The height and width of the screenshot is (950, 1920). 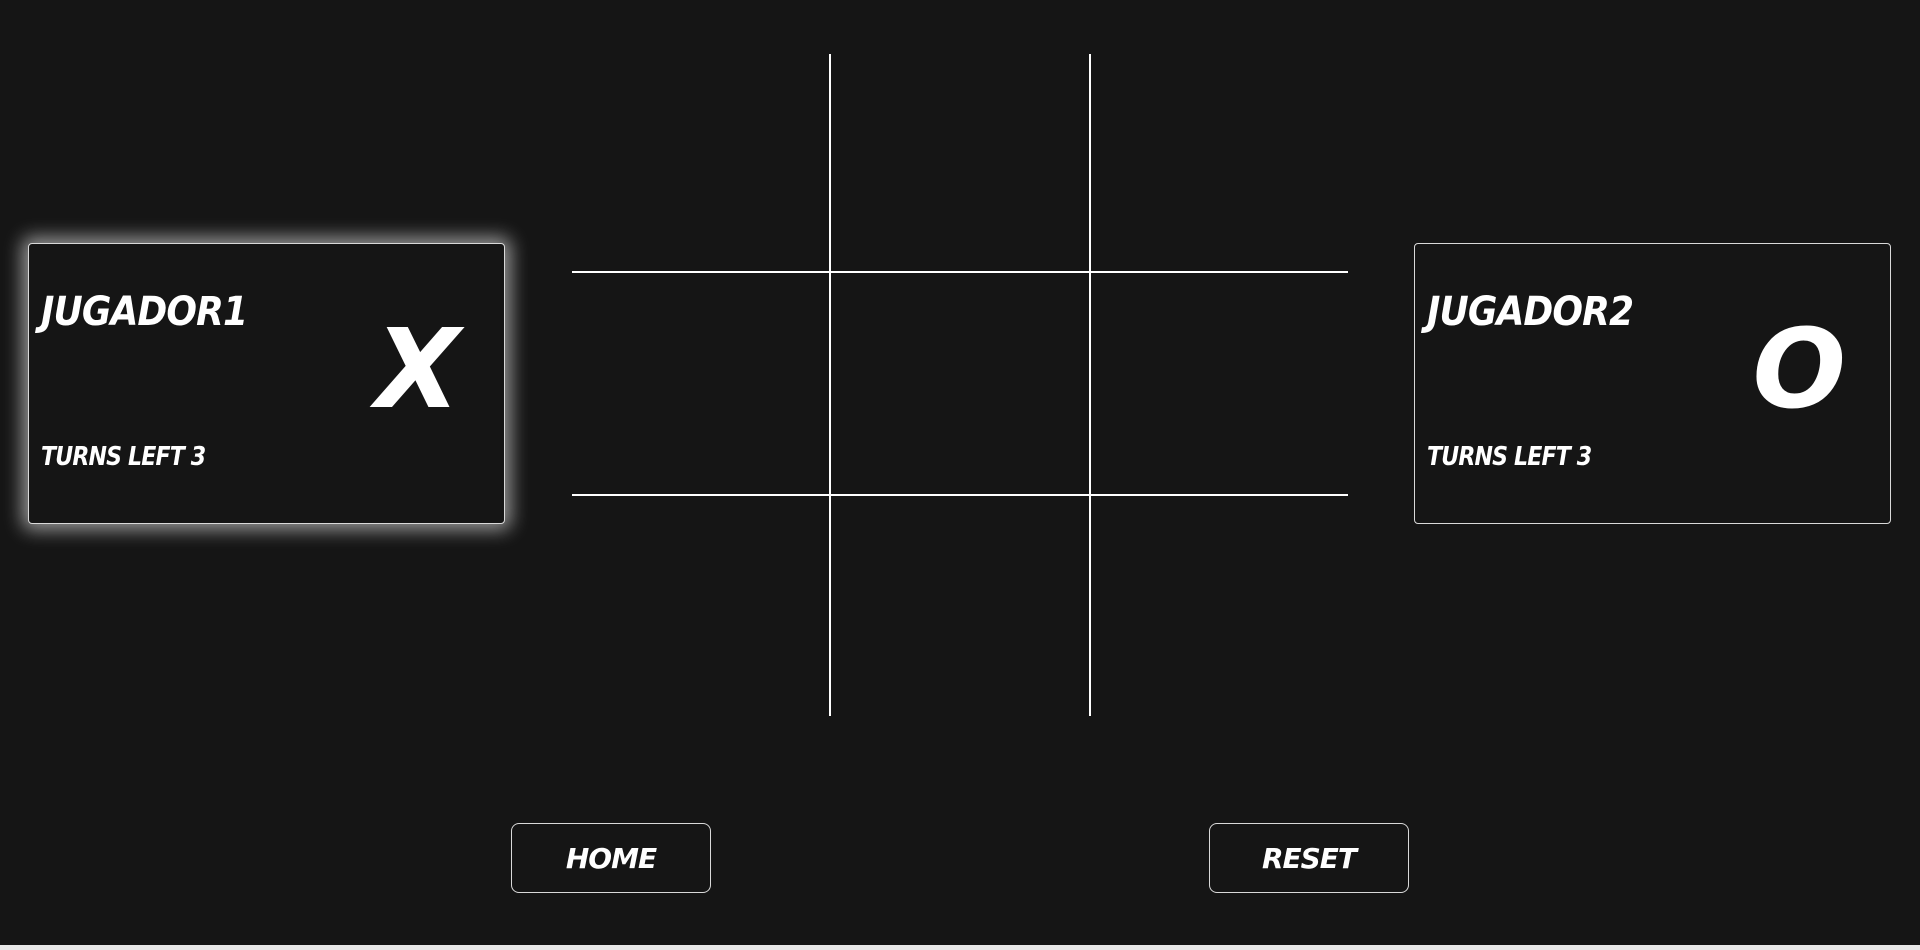 I want to click on player2-turns-label: TURNS LEFT, so click(x=1499, y=457).